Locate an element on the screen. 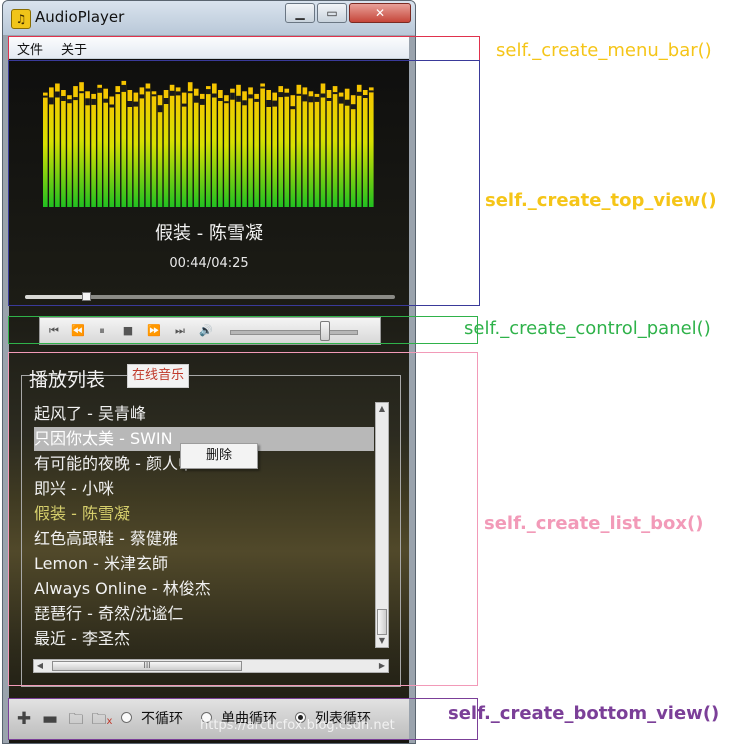  annotation-bottom-view: self._create_bottom_view() is located at coordinates (584, 713).